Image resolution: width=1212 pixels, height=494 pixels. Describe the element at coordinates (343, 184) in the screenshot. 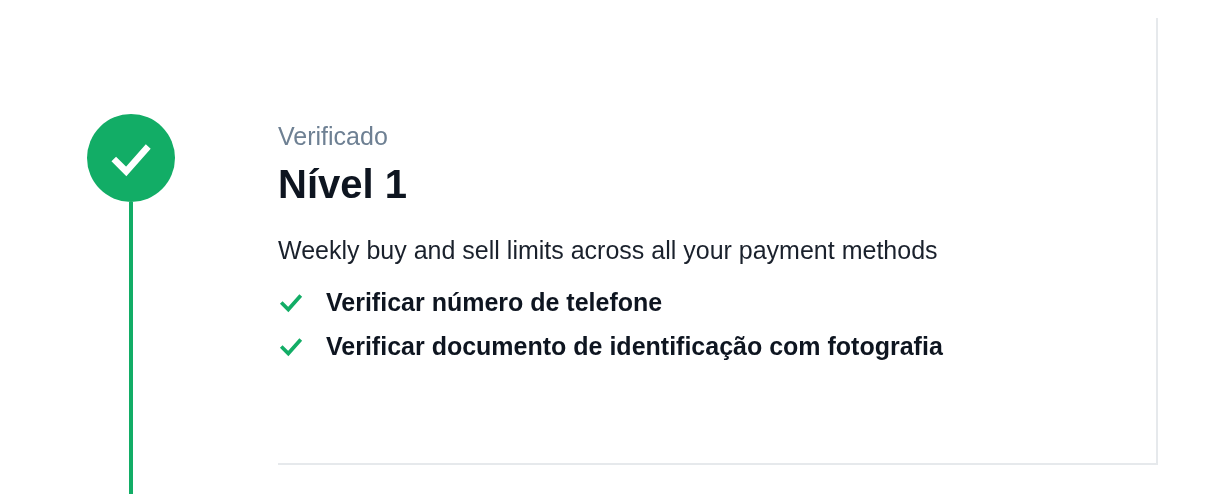

I see `level-title: Nível 1` at that location.